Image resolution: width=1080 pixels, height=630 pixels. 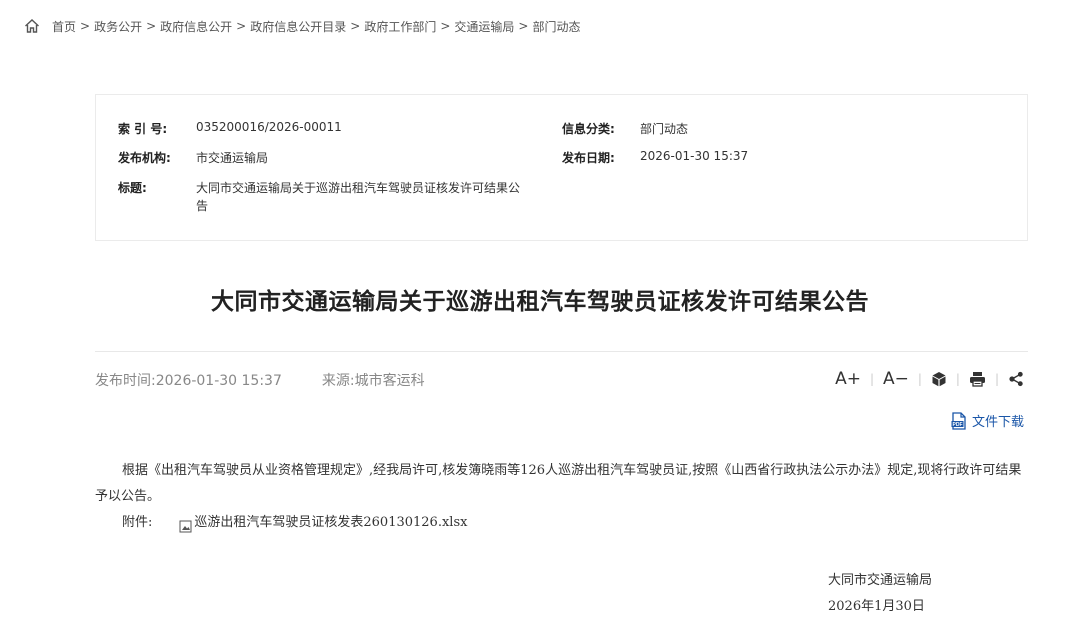 I want to click on breadcrumb-transport-bureau: 交通运输局, so click(x=484, y=26).